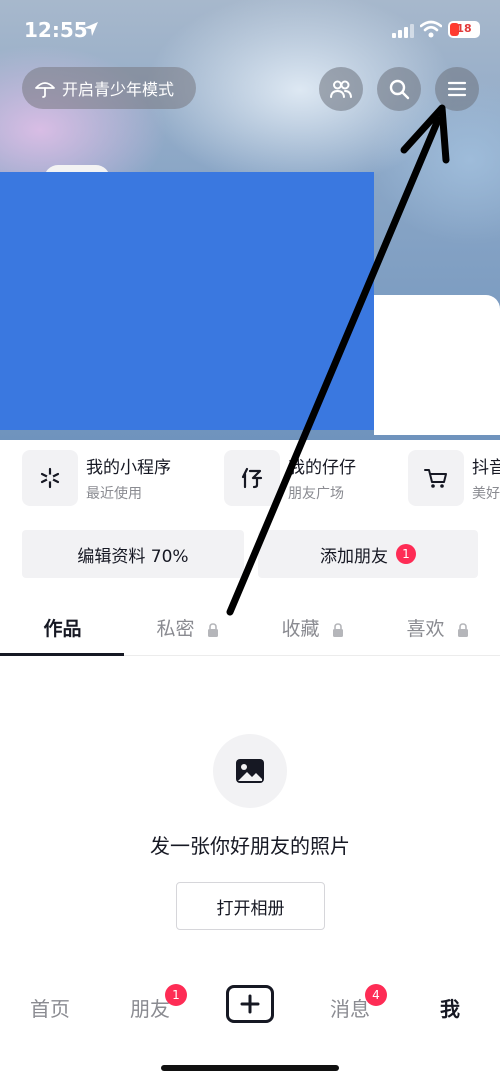  What do you see at coordinates (250, 1068) in the screenshot?
I see `home-indicator` at bounding box center [250, 1068].